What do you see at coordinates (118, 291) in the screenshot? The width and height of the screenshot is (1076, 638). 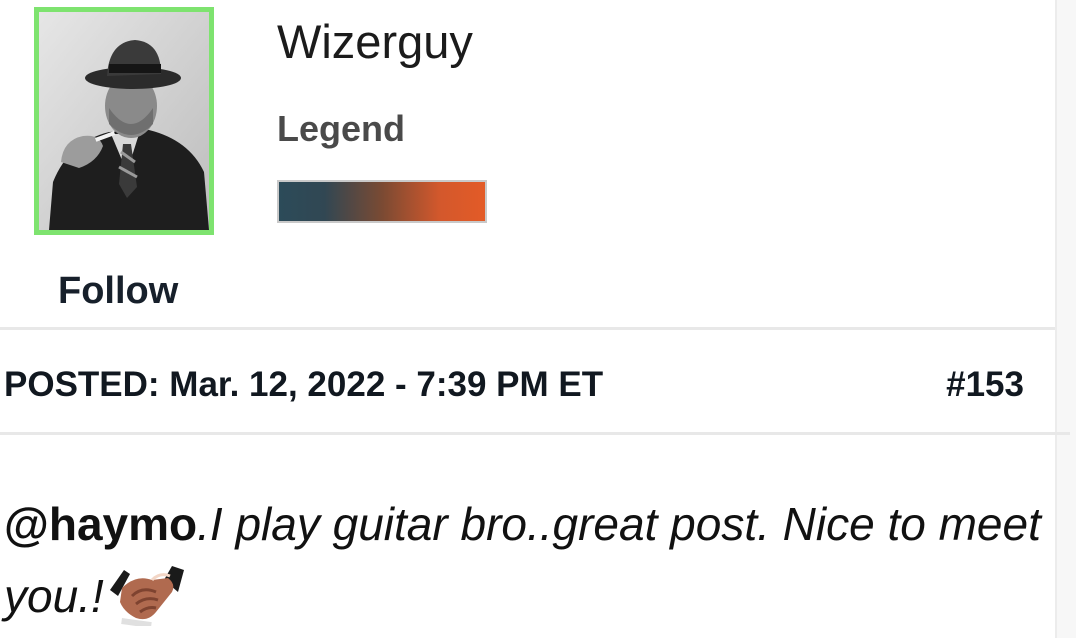 I see `follow-button: Follow` at bounding box center [118, 291].